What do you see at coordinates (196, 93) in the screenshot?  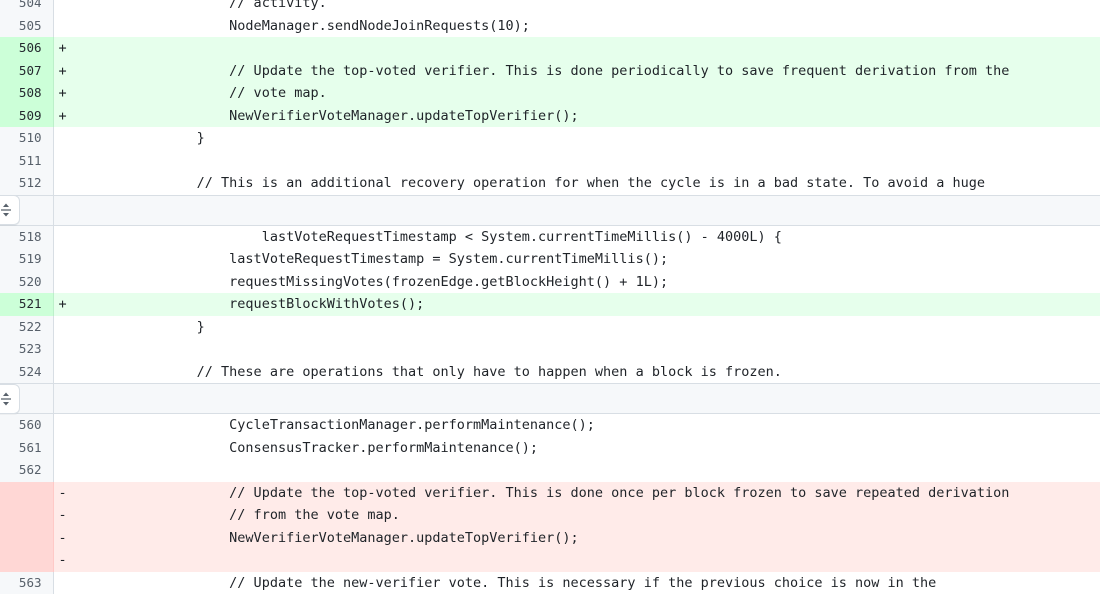 I see `code-text: // vote map.` at bounding box center [196, 93].